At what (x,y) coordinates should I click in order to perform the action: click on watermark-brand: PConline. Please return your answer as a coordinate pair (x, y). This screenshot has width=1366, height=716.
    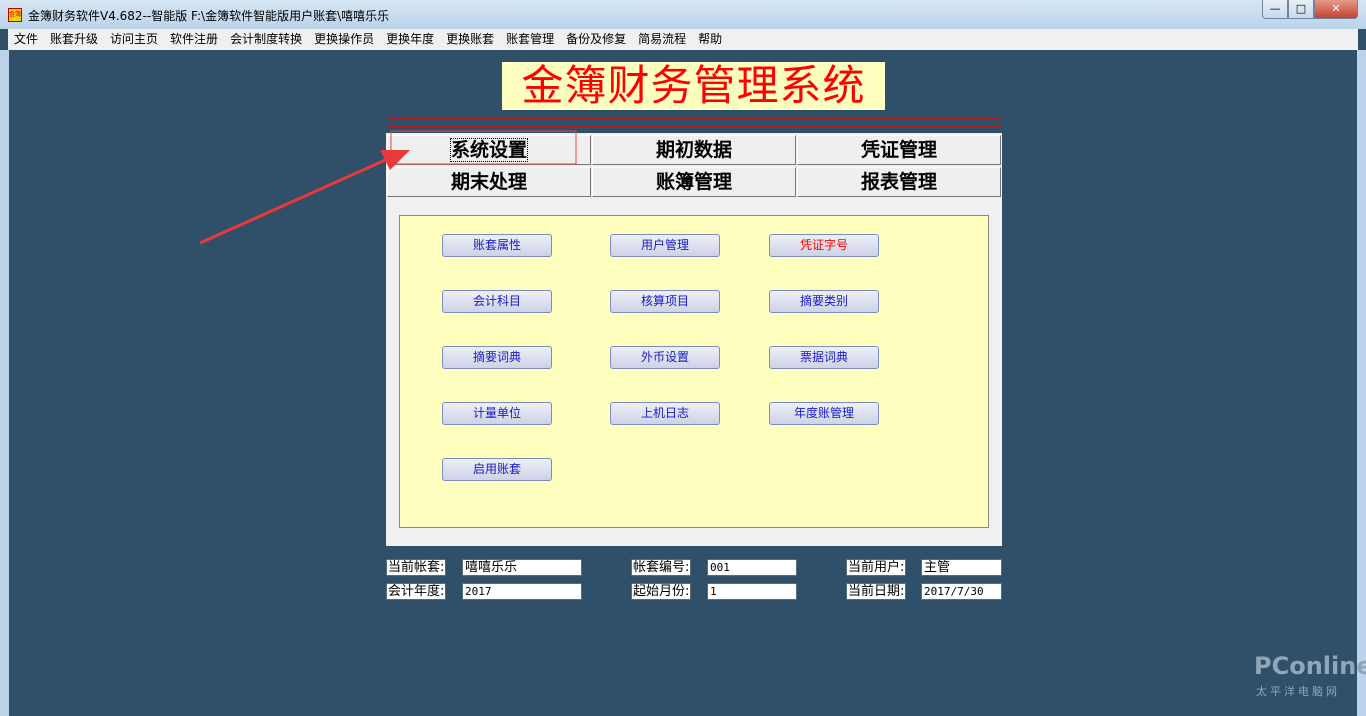
    Looking at the image, I should click on (1310, 666).